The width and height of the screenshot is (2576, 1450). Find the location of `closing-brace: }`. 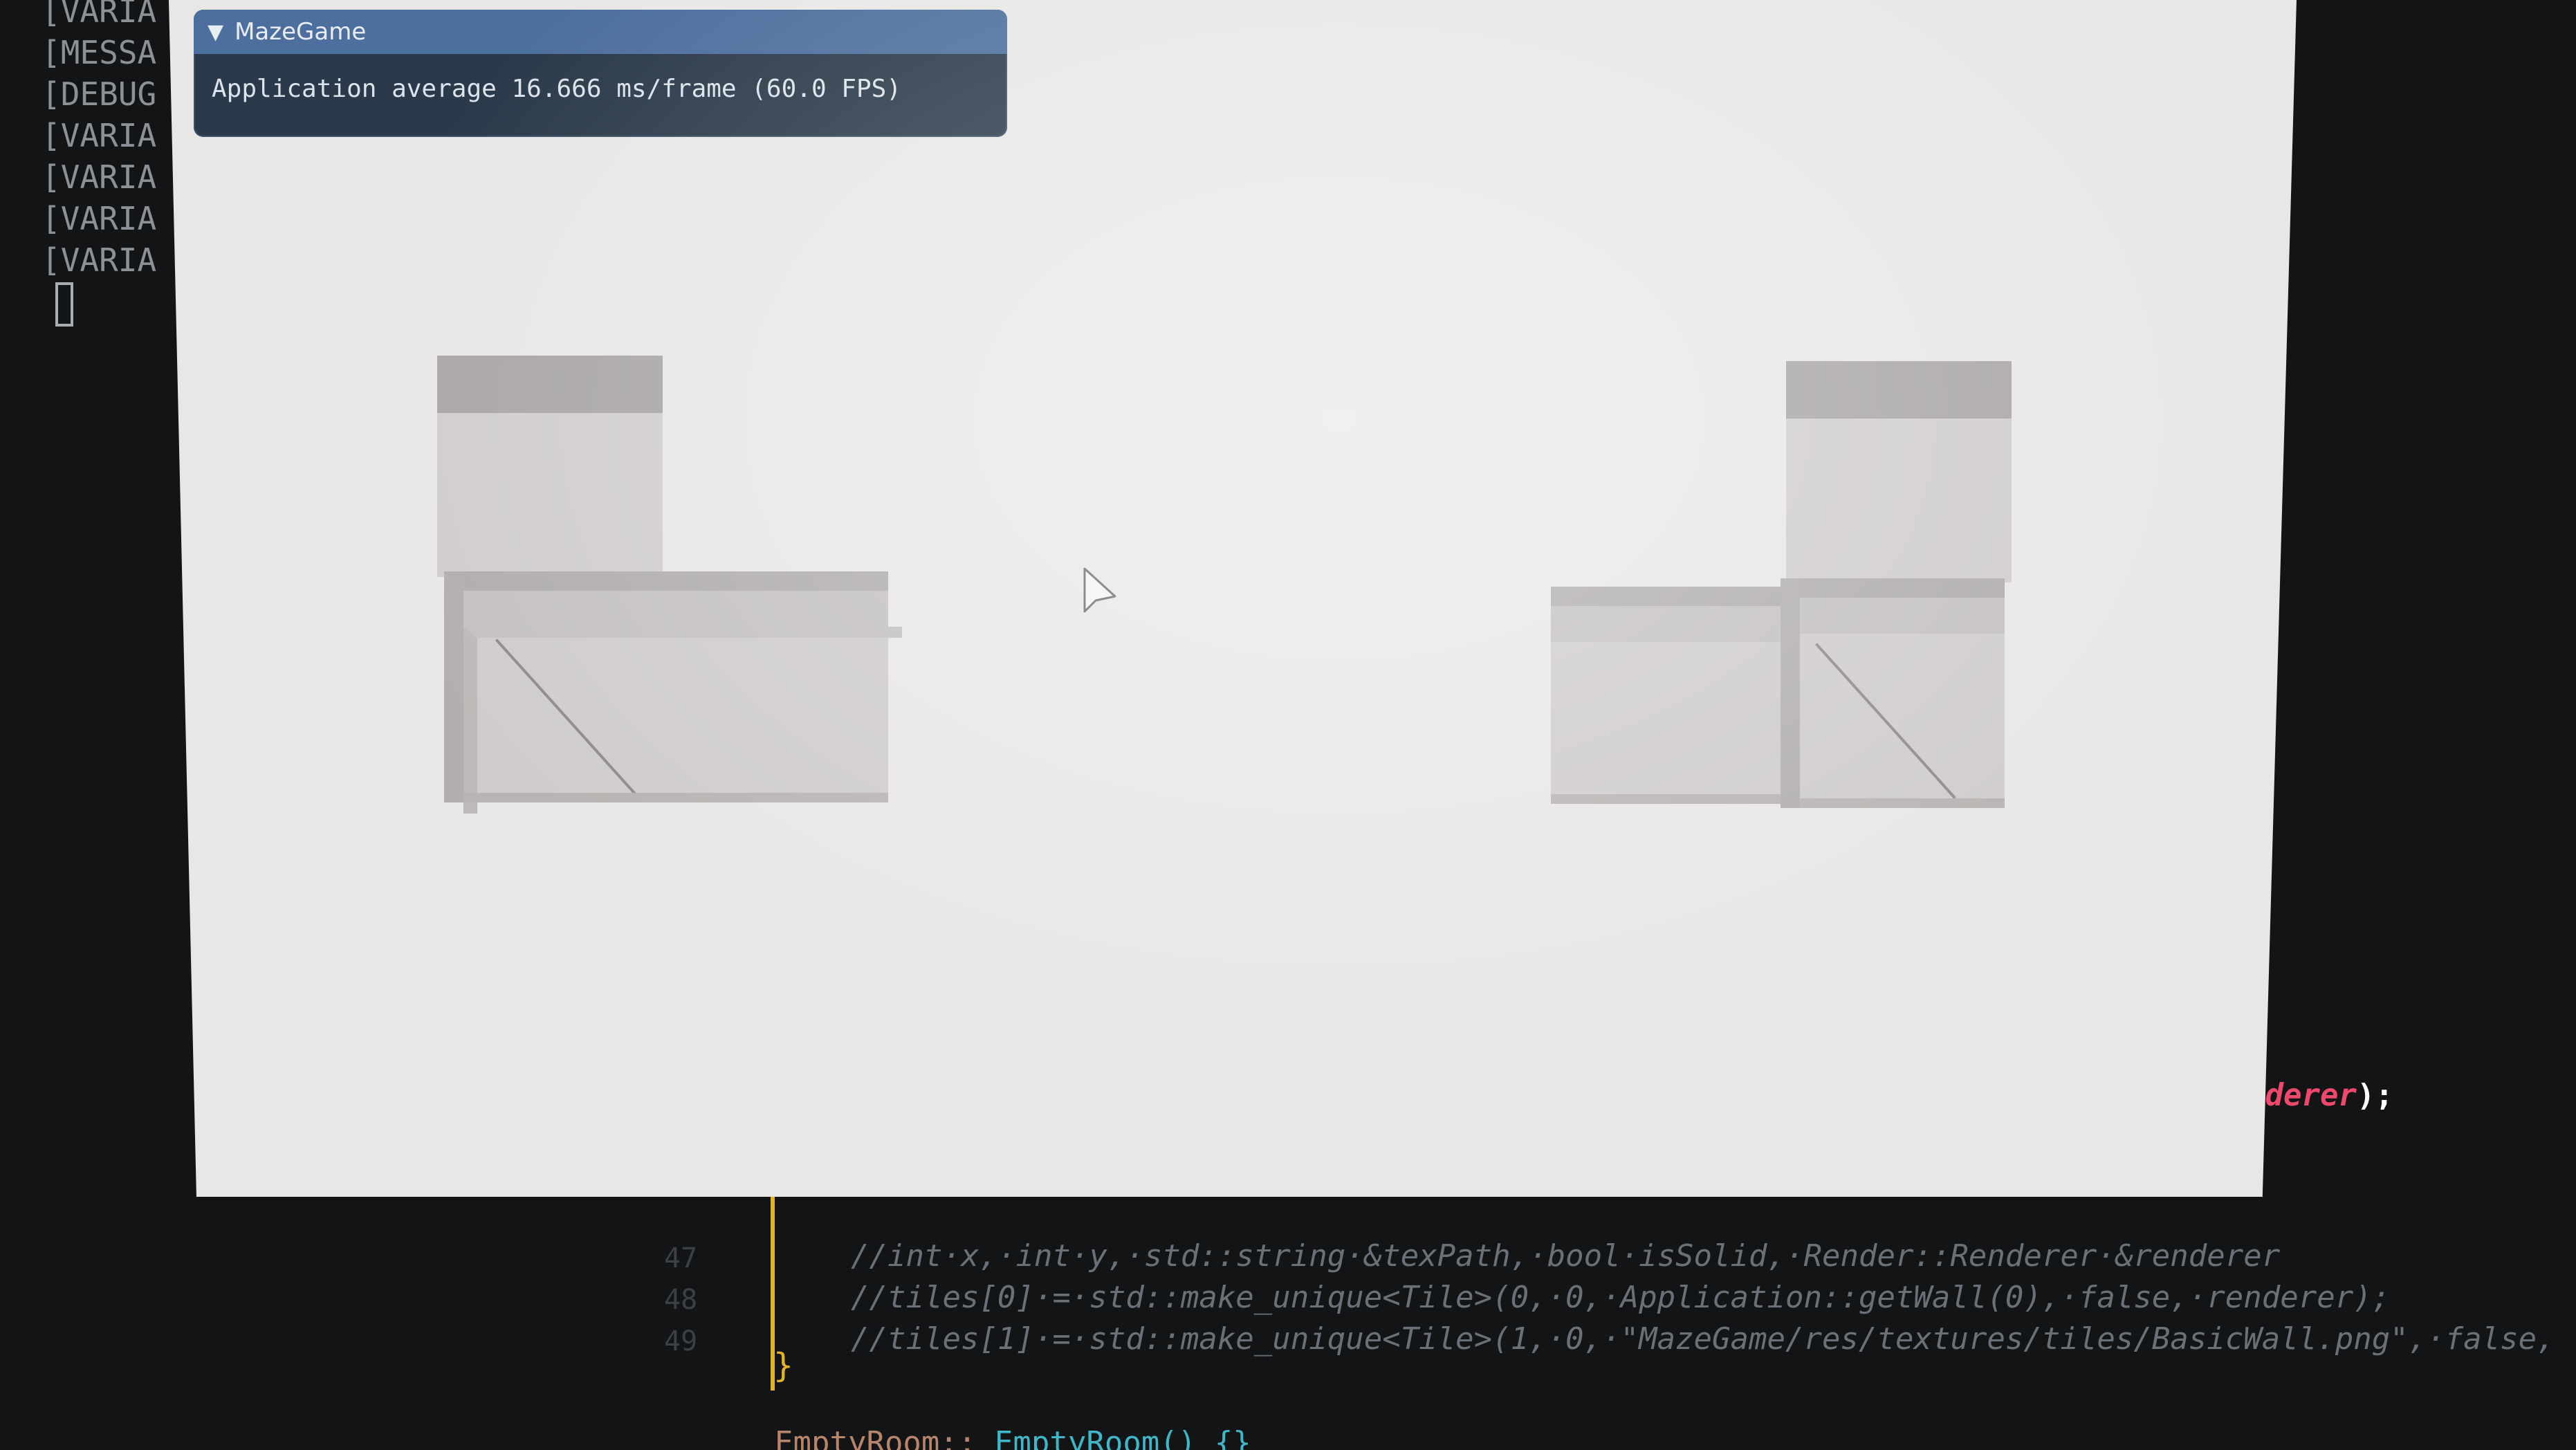

closing-brace: } is located at coordinates (783, 1365).